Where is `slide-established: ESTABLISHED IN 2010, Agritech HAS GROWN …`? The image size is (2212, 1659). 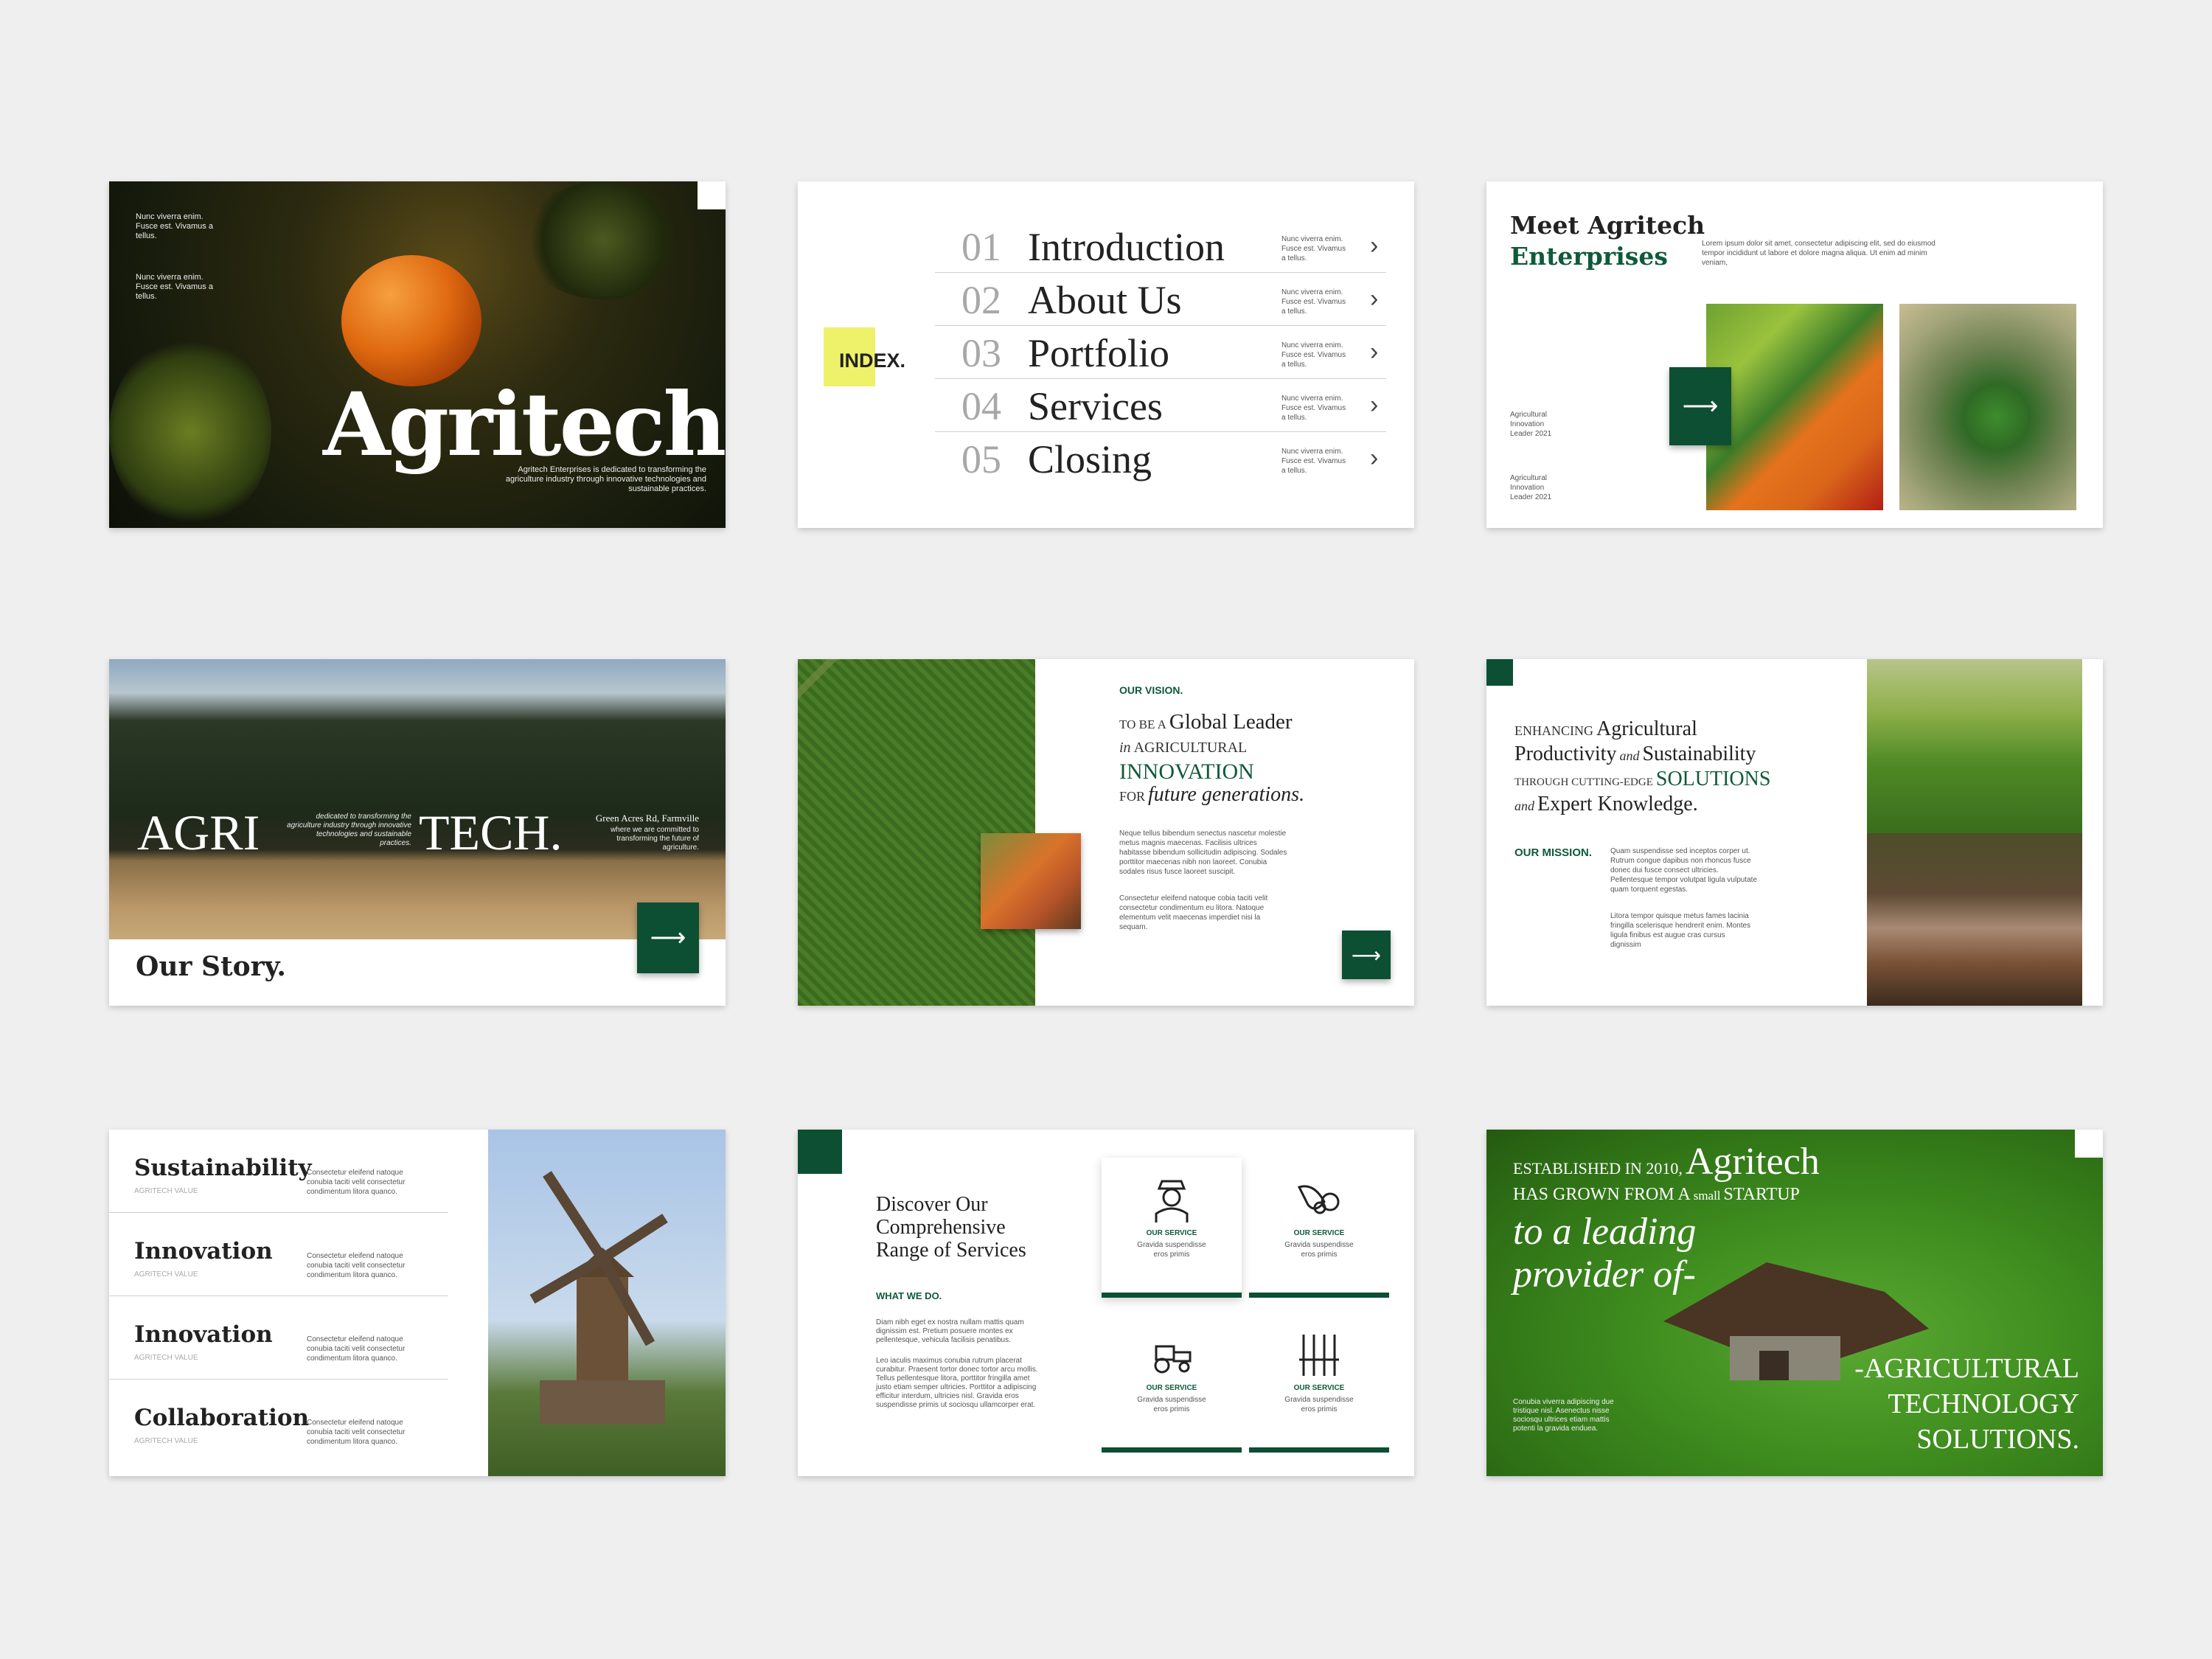 slide-established: ESTABLISHED IN 2010, Agritech HAS GROWN … is located at coordinates (1794, 1303).